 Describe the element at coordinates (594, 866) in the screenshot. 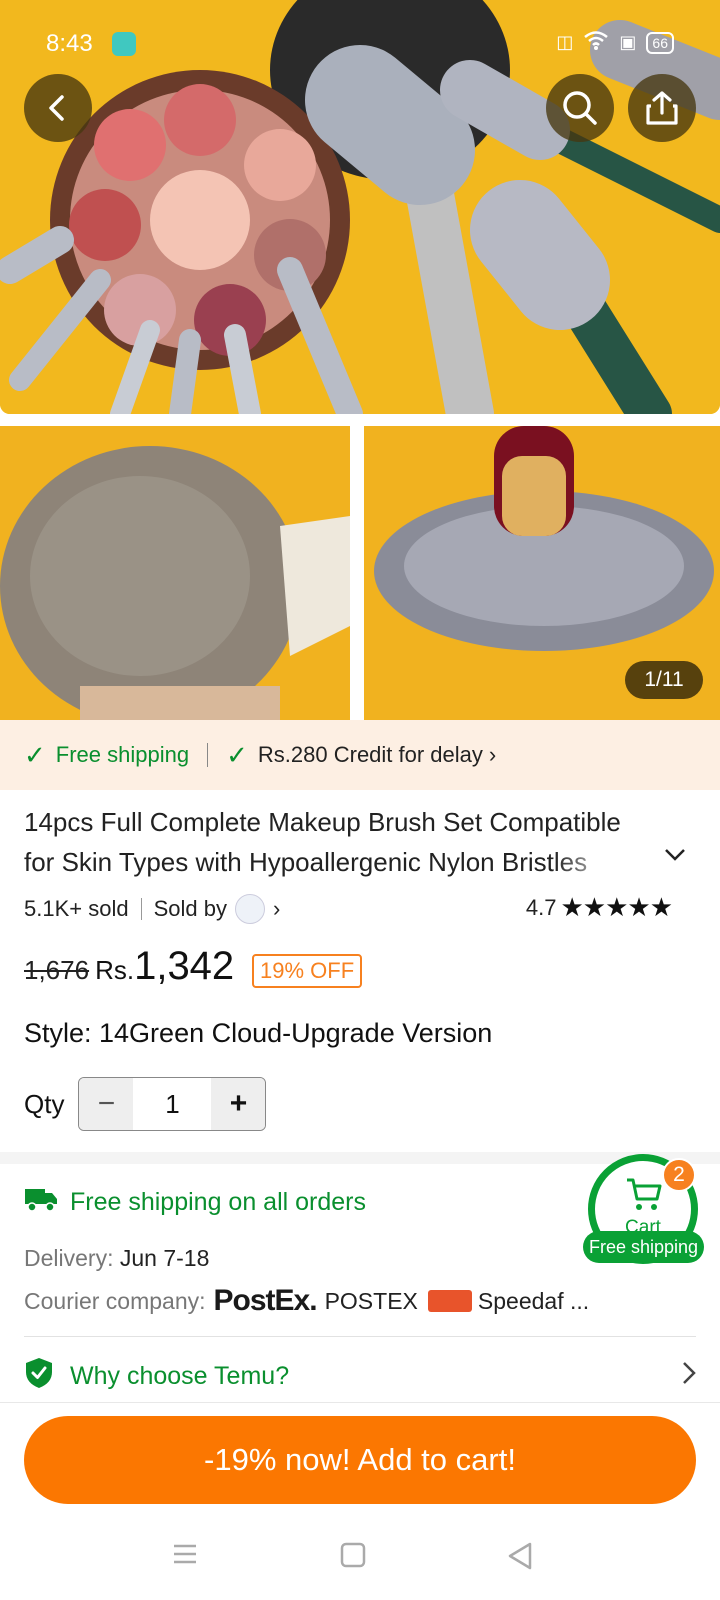

I see `title-fade` at that location.